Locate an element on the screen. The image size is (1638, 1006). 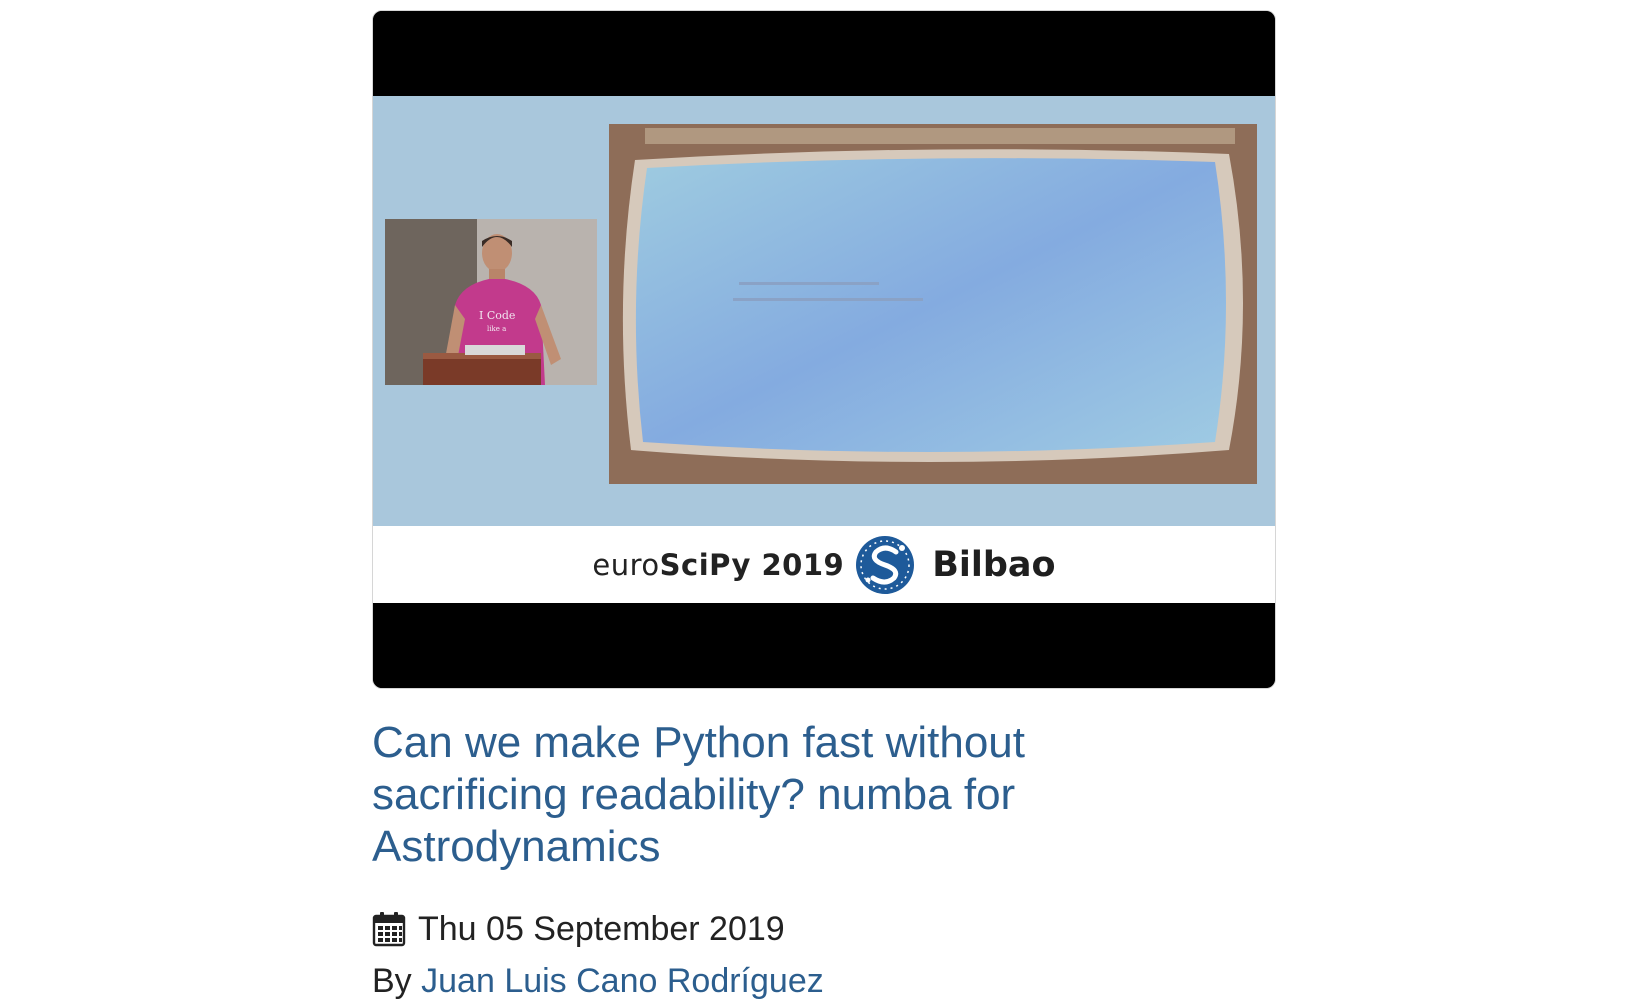
banner-city: Bilbao is located at coordinates (994, 564).